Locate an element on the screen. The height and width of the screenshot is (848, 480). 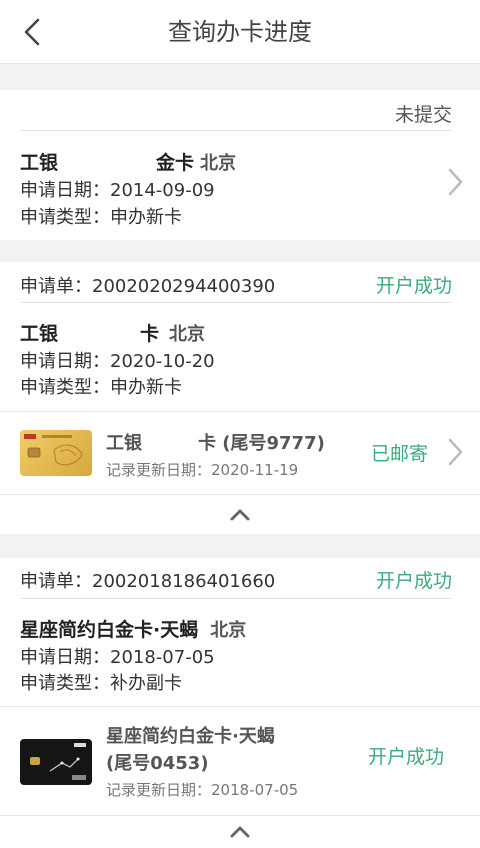
apply-date-row: 申请日期：2020-10-20 is located at coordinates (117, 360).